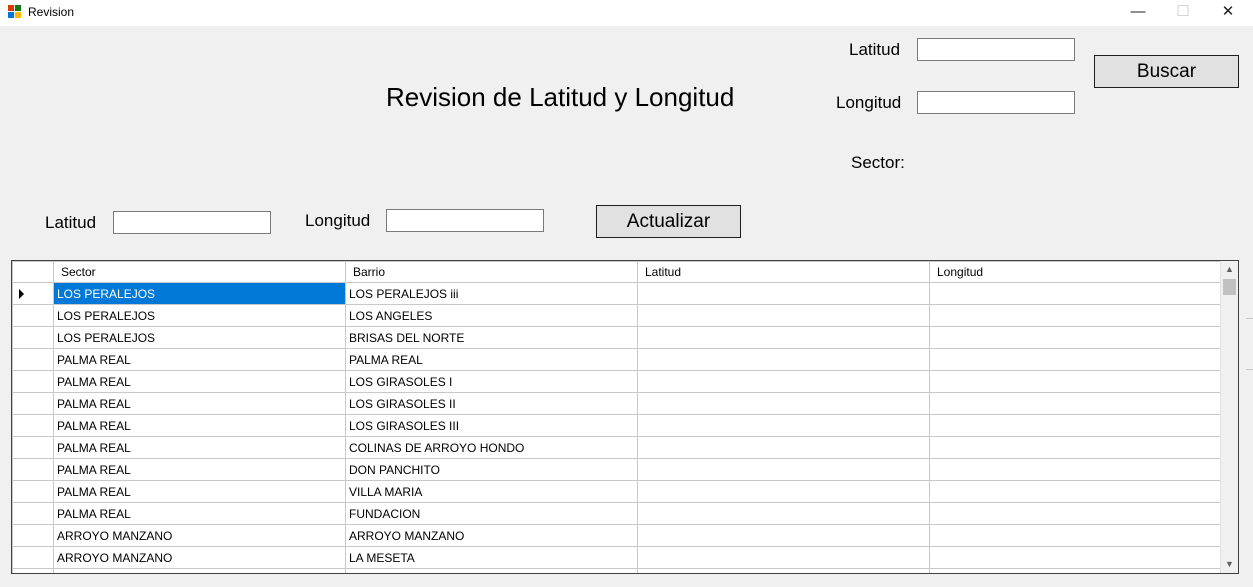 The image size is (1253, 587). I want to click on search-longitud-input, so click(996, 102).